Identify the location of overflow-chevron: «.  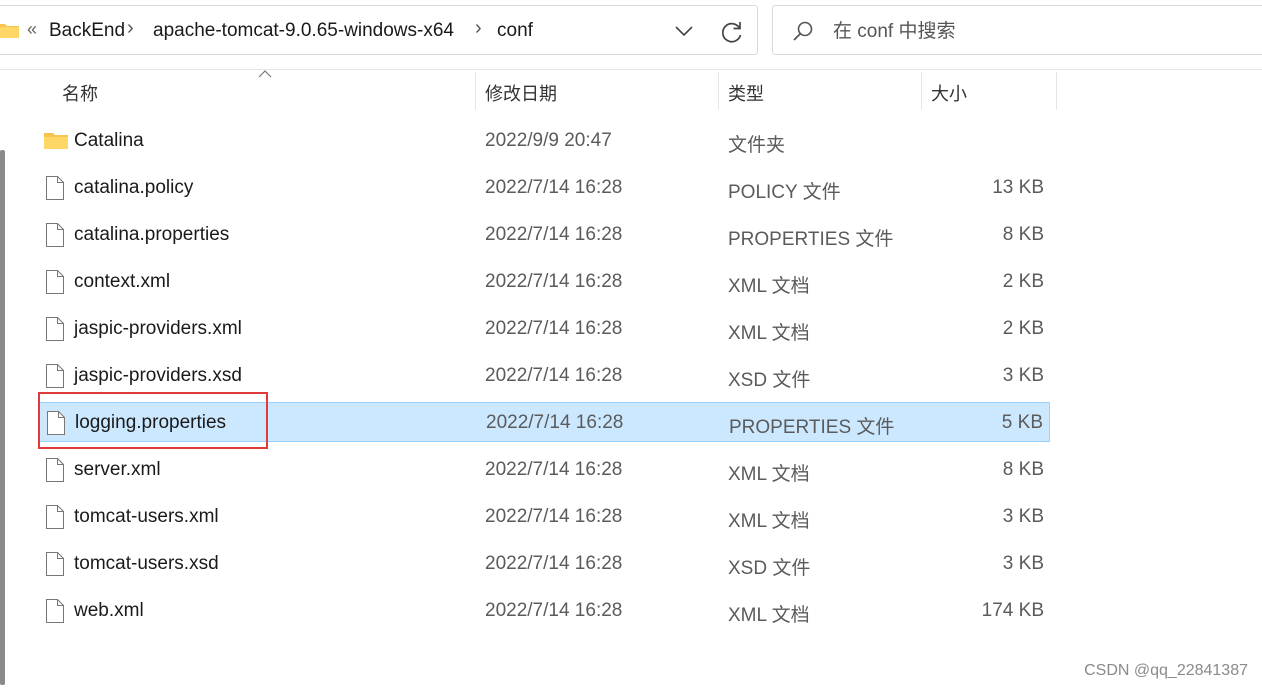
(32, 29).